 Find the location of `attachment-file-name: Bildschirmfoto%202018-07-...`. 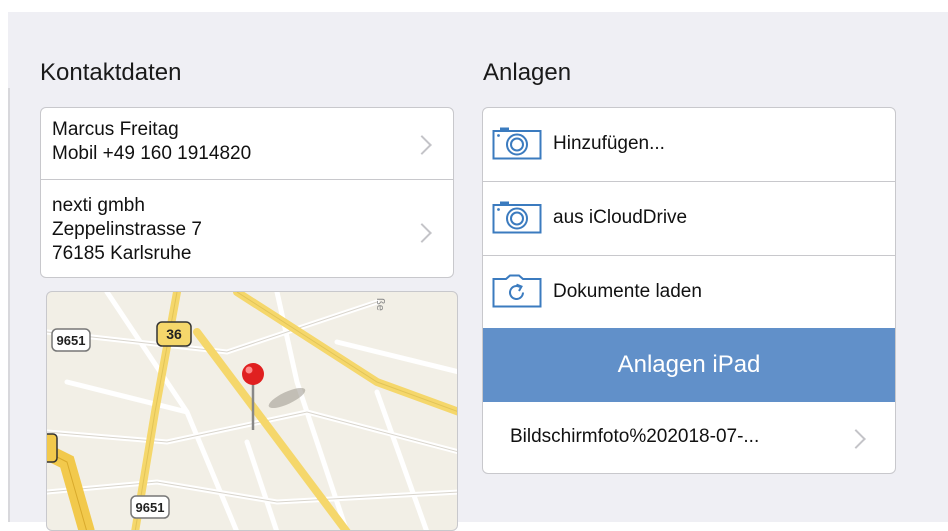

attachment-file-name: Bildschirmfoto%202018-07-... is located at coordinates (635, 436).